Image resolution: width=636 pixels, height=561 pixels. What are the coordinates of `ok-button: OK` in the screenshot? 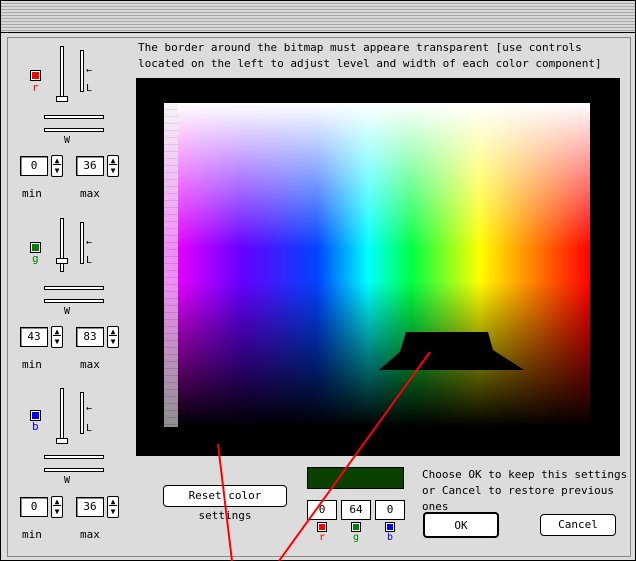 It's located at (461, 525).